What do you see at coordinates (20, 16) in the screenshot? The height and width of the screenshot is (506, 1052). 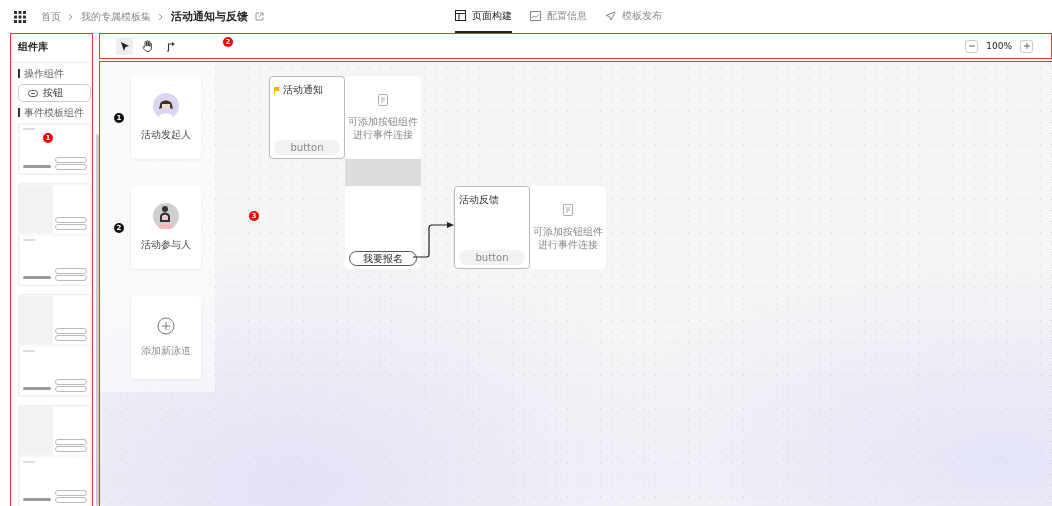 I see `apps-grid-icon` at bounding box center [20, 16].